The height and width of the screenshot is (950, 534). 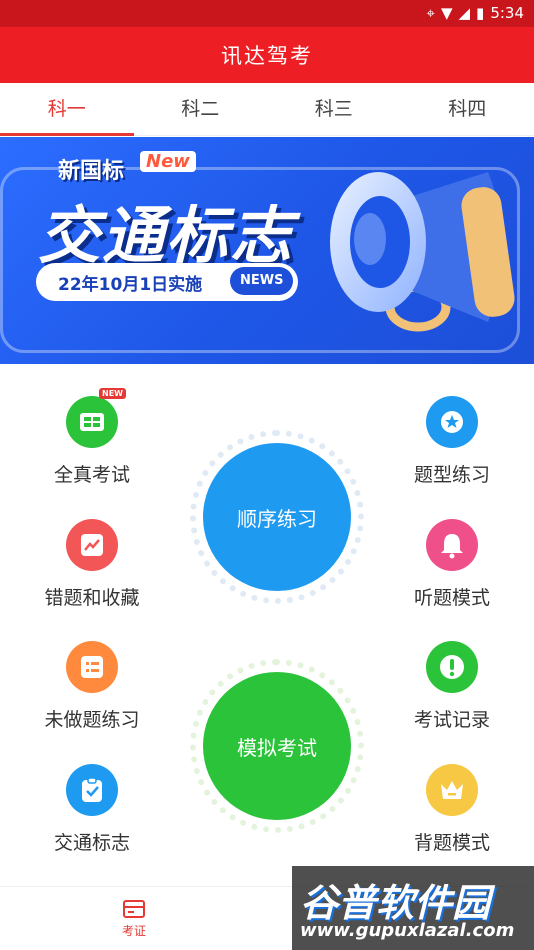 What do you see at coordinates (91, 171) in the screenshot?
I see `banner-subtitle: 新国标` at bounding box center [91, 171].